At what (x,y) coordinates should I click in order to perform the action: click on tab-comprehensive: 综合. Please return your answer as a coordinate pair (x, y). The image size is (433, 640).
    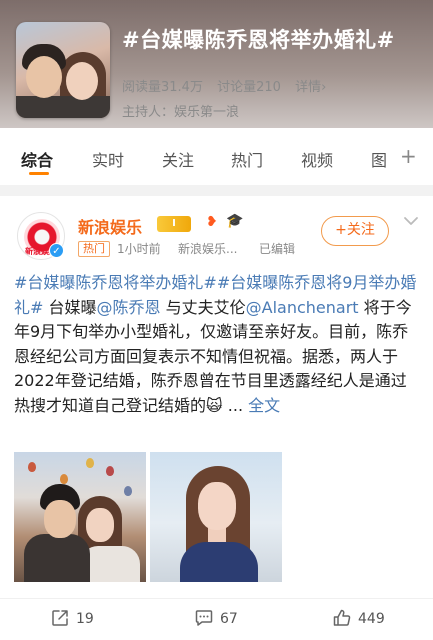
    Looking at the image, I should click on (37, 159).